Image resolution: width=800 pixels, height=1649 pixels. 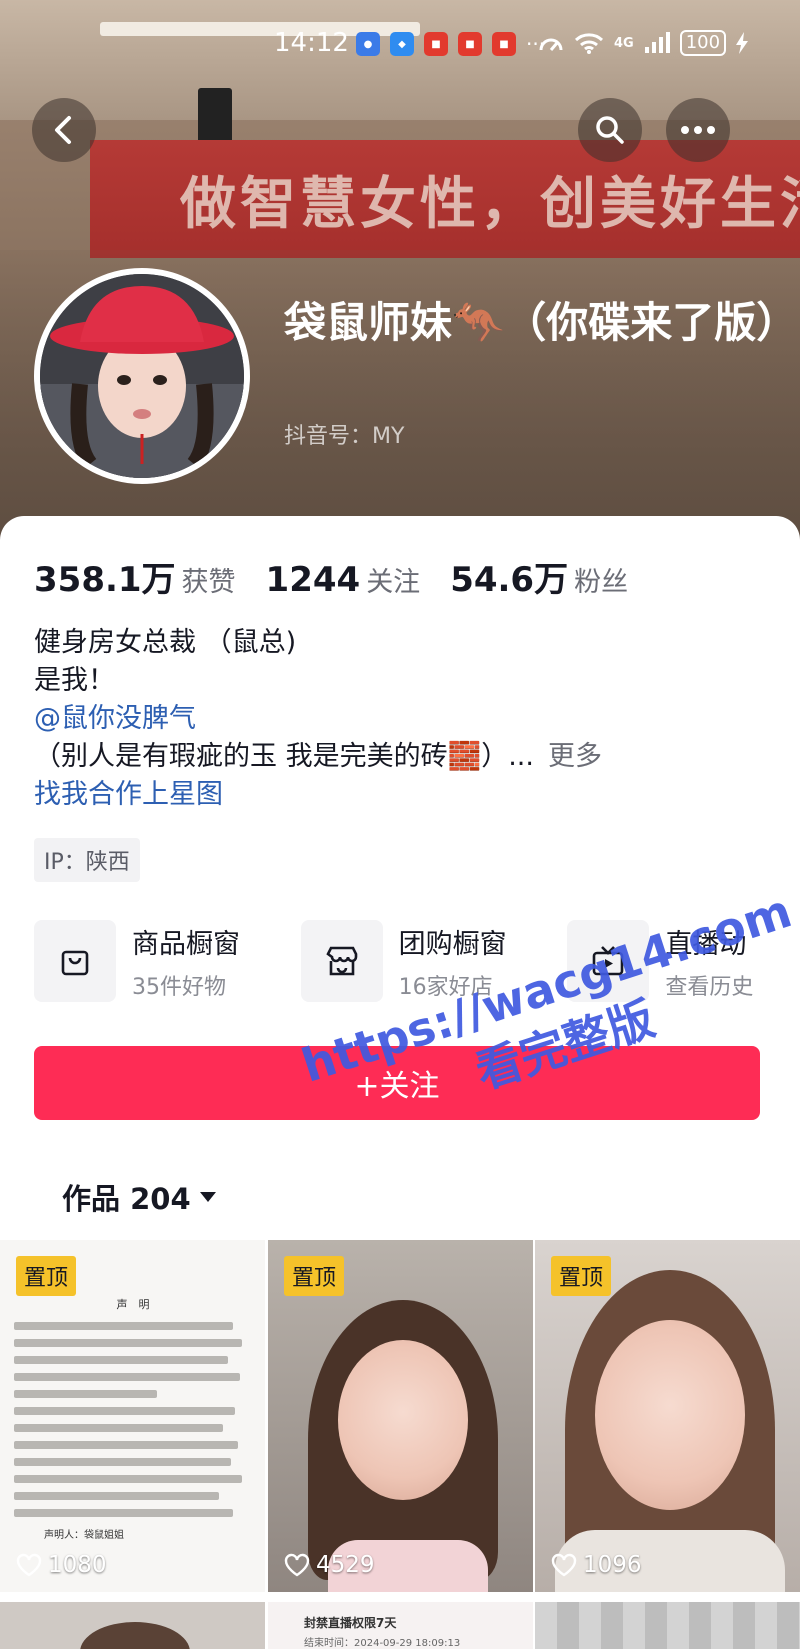 What do you see at coordinates (208, 582) in the screenshot?
I see `stat-likes-label: 获赞` at bounding box center [208, 582].